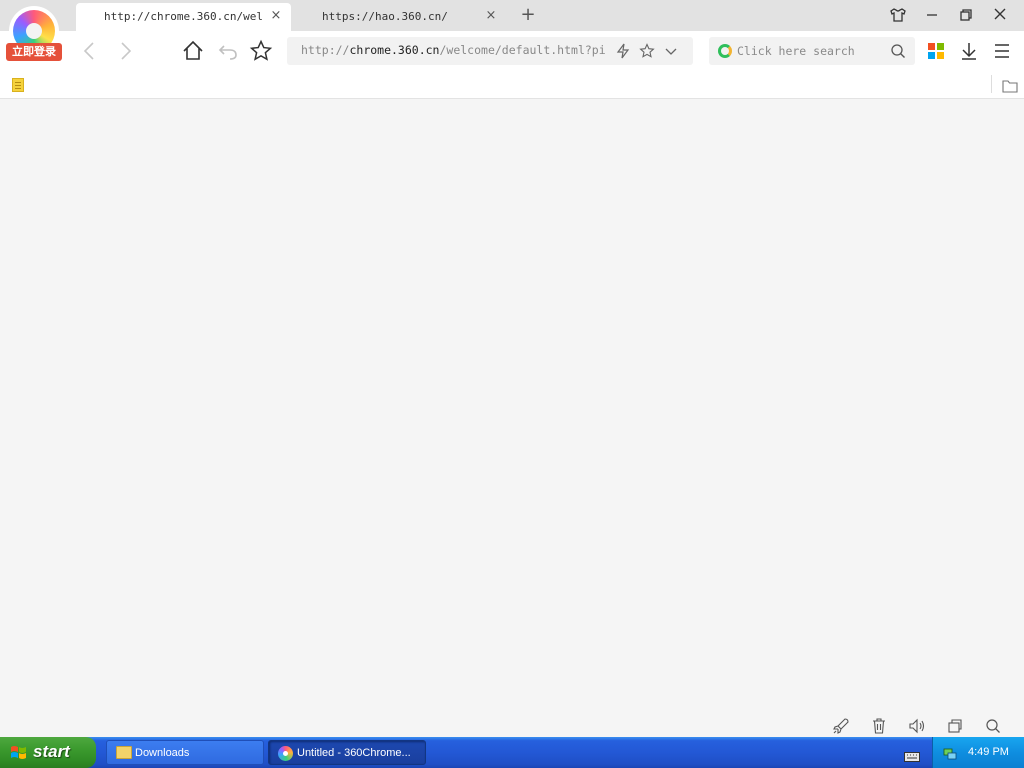 Image resolution: width=1024 pixels, height=768 pixels. I want to click on window-icon, so click(955, 726).